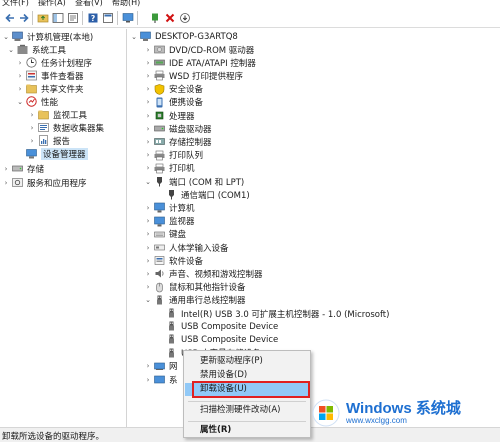 This screenshot has height=442, width=500. I want to click on device-tree-item: › 存储控制器, so click(178, 141).